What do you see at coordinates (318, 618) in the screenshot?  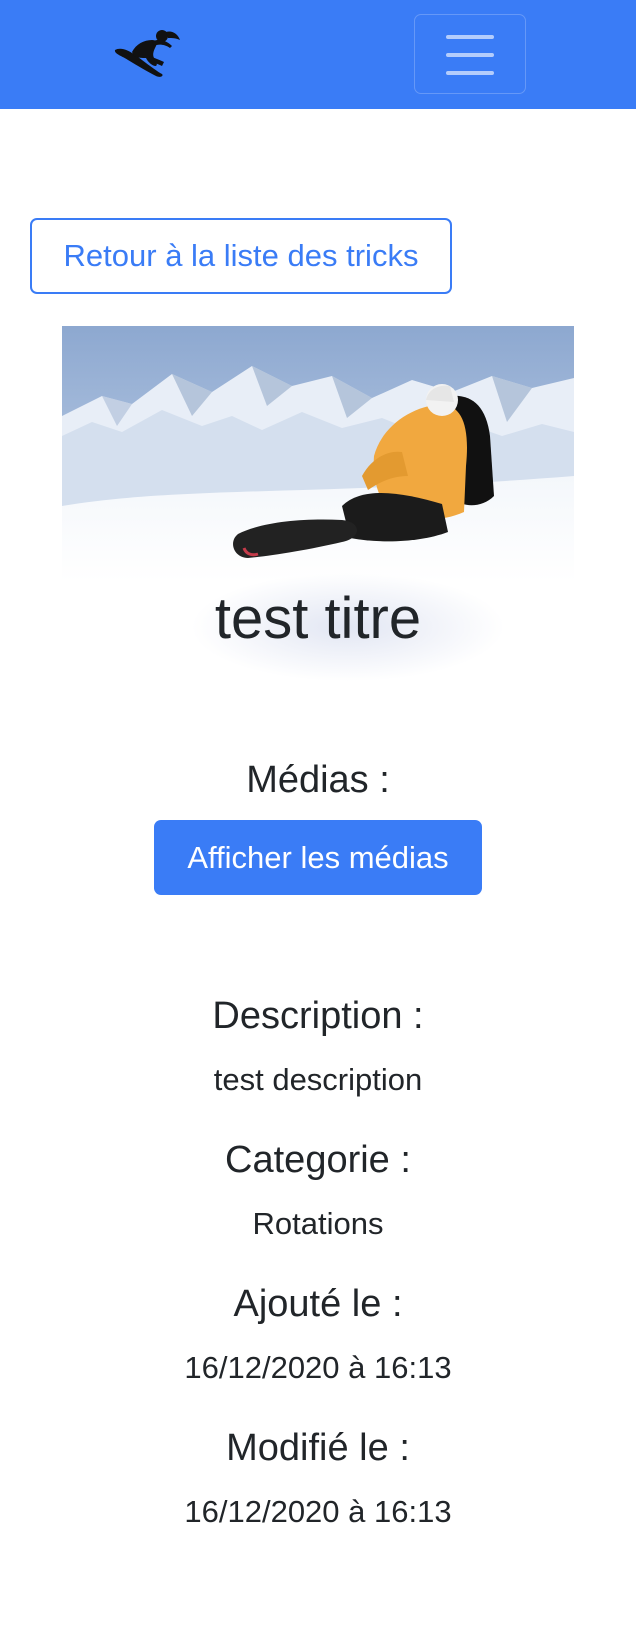 I see `trick-title: test titre` at bounding box center [318, 618].